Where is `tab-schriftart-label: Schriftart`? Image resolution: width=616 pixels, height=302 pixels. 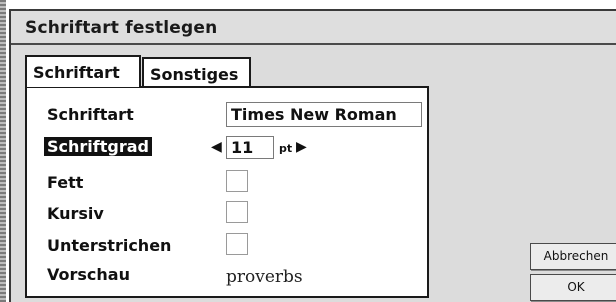 tab-schriftart-label: Schriftart is located at coordinates (76, 72).